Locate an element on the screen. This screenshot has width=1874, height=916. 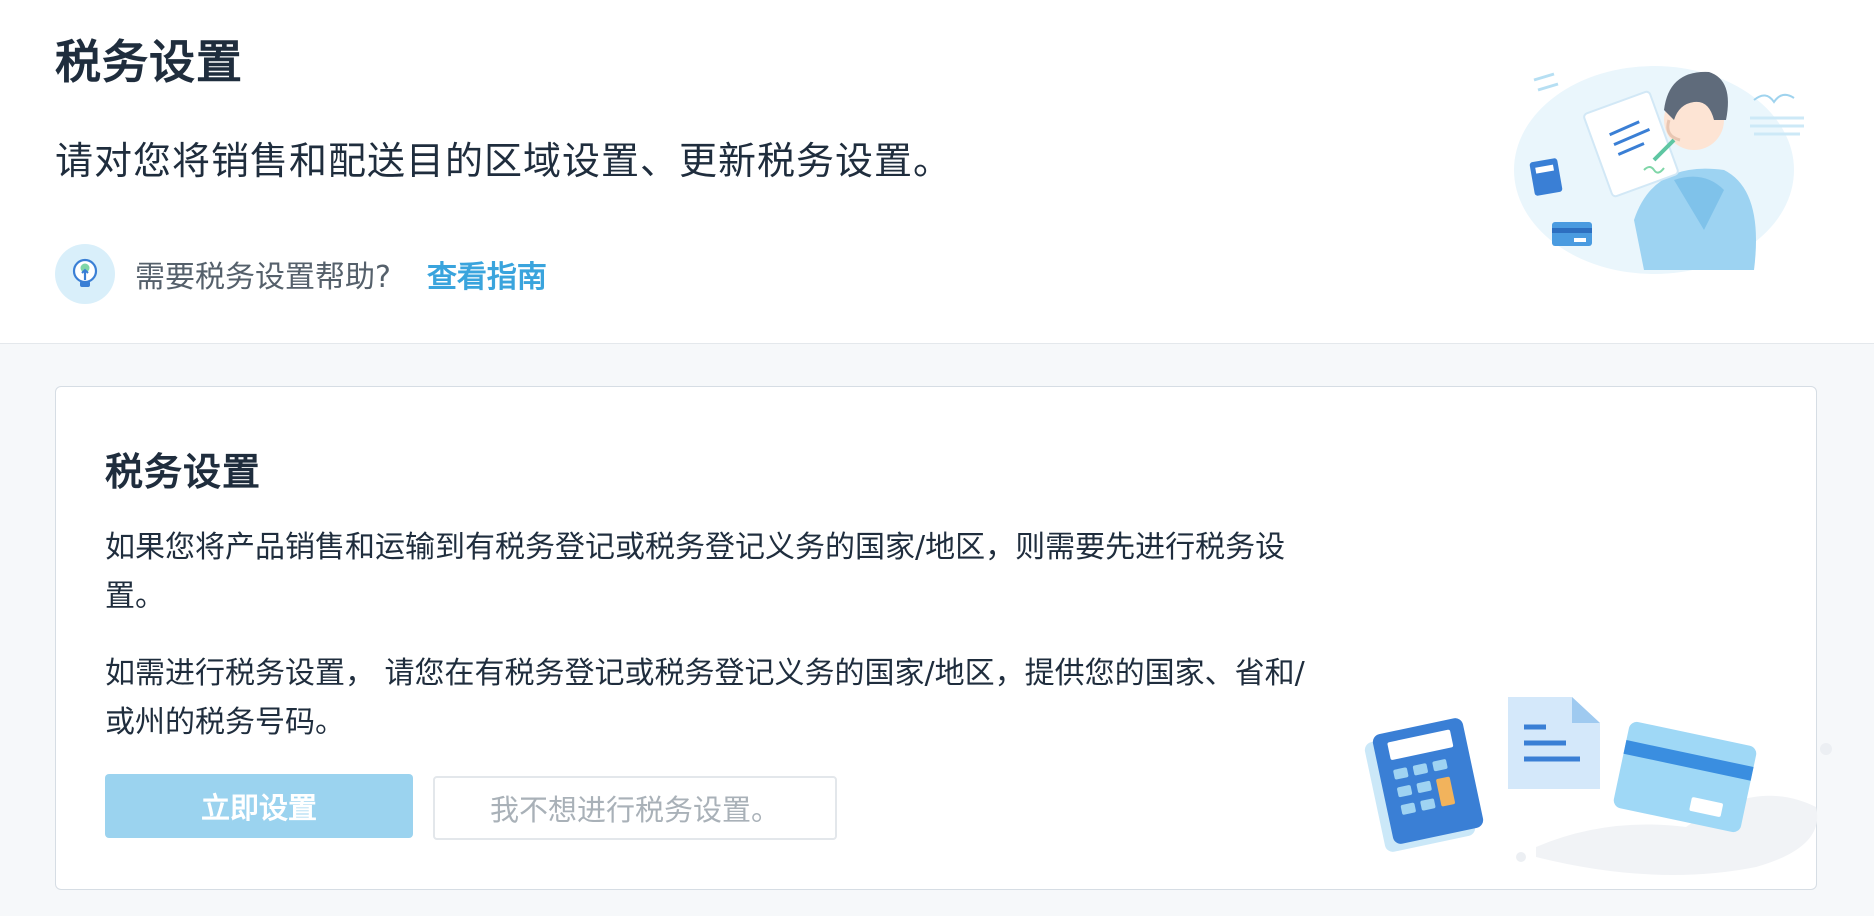
card-title: 税务设置 is located at coordinates (183, 472).